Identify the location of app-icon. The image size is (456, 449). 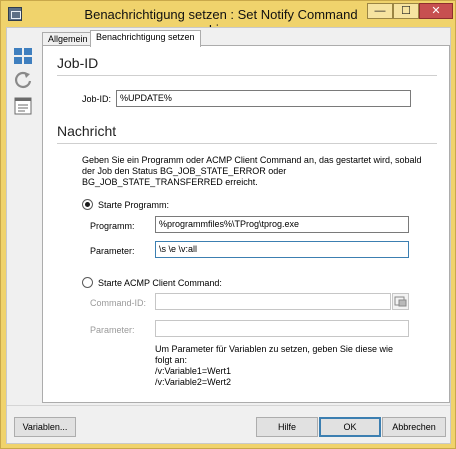
(15, 14).